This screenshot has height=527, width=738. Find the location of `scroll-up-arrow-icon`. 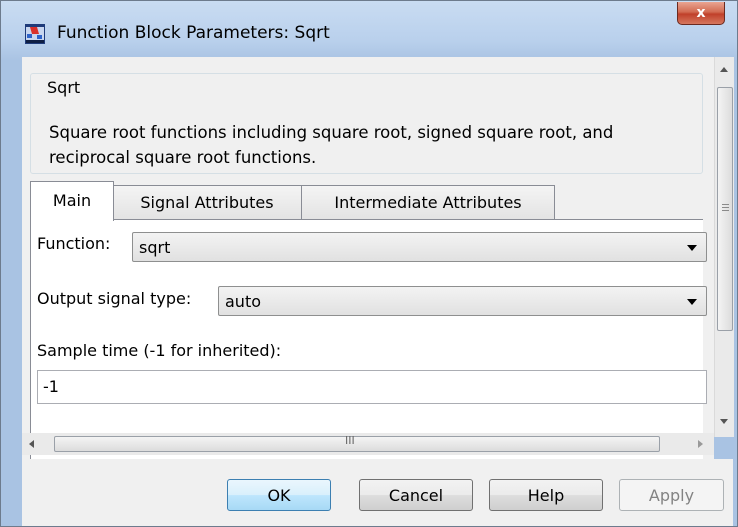

scroll-up-arrow-icon is located at coordinates (724, 69).